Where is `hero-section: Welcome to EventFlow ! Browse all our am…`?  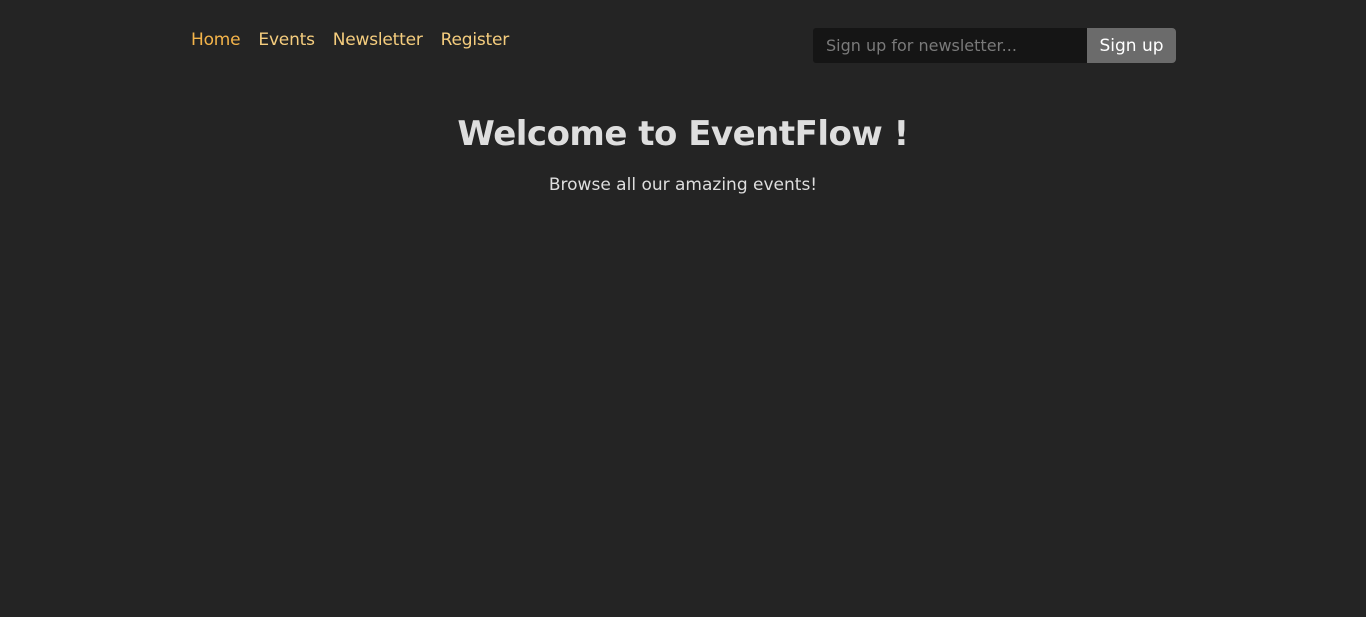 hero-section: Welcome to EventFlow ! Browse all our am… is located at coordinates (683, 154).